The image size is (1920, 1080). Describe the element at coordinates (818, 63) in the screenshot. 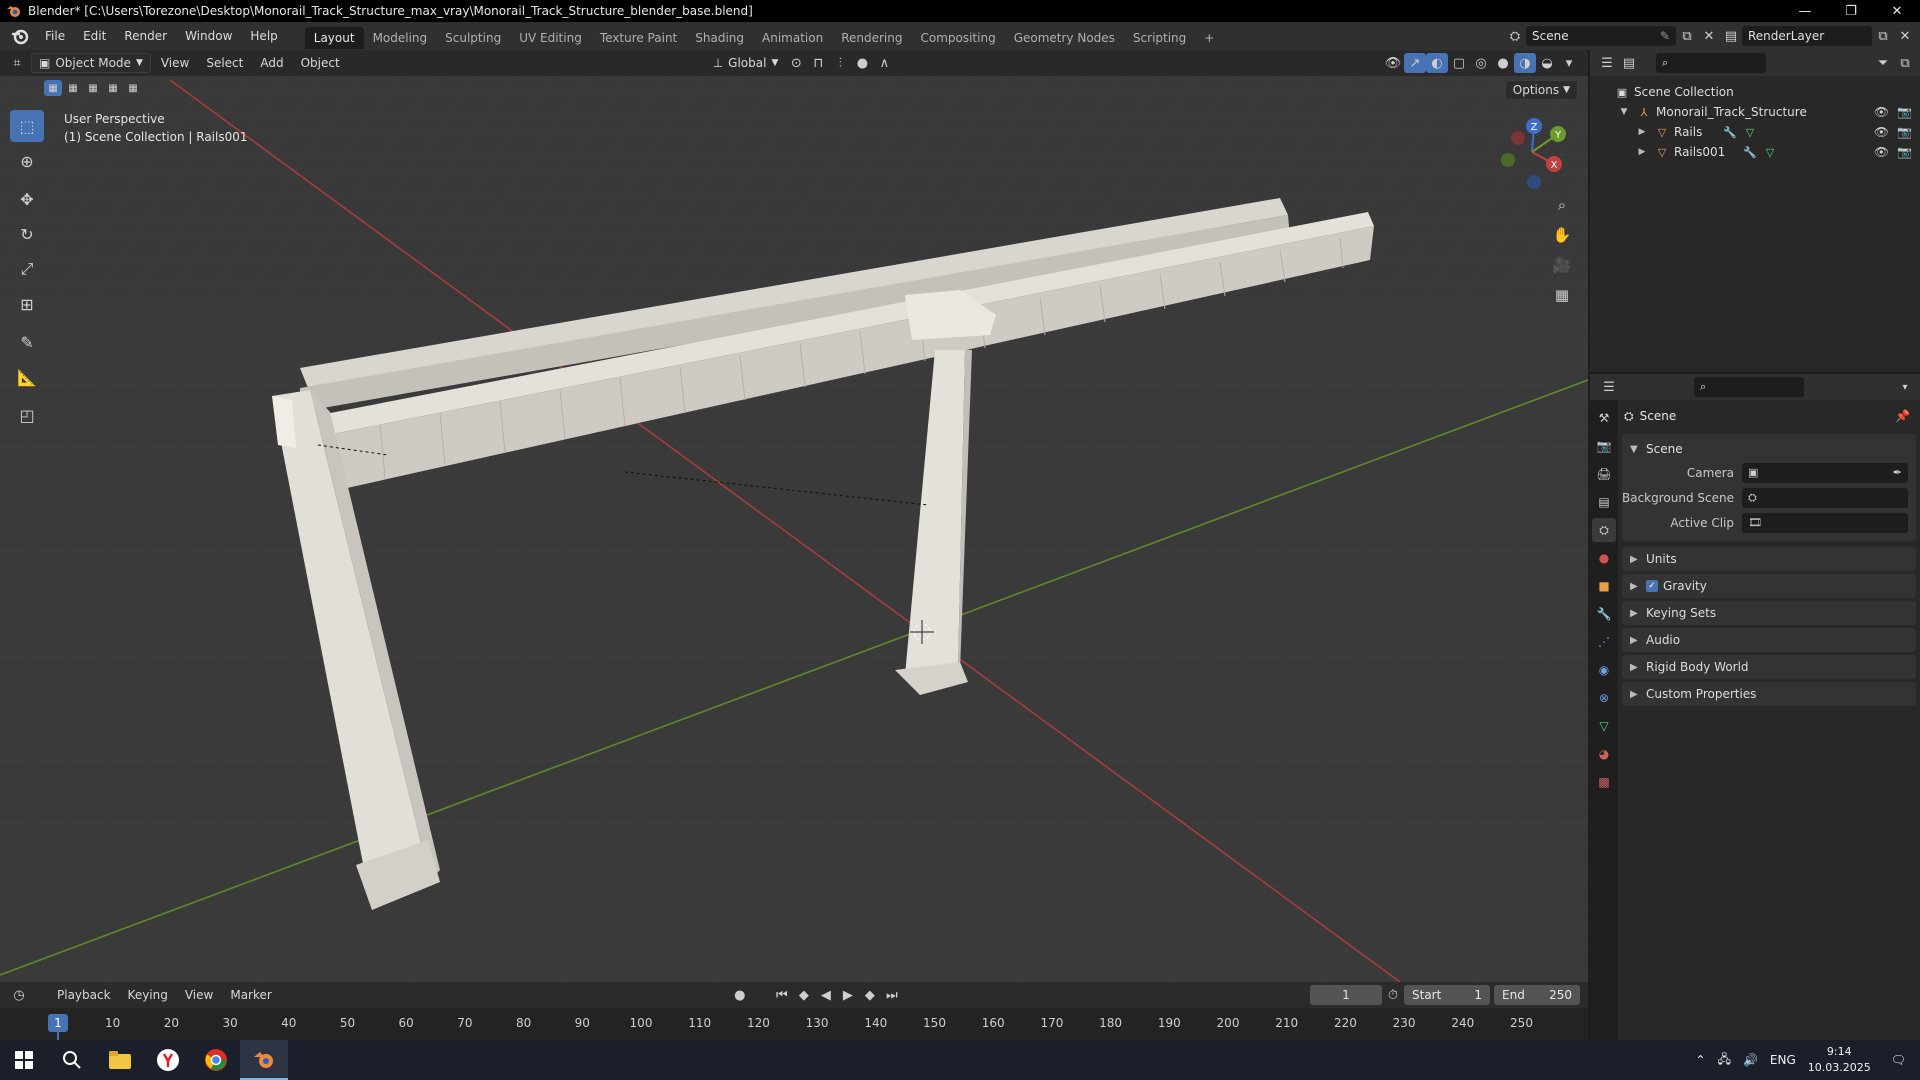

I see `snap-icon: ⊓` at that location.